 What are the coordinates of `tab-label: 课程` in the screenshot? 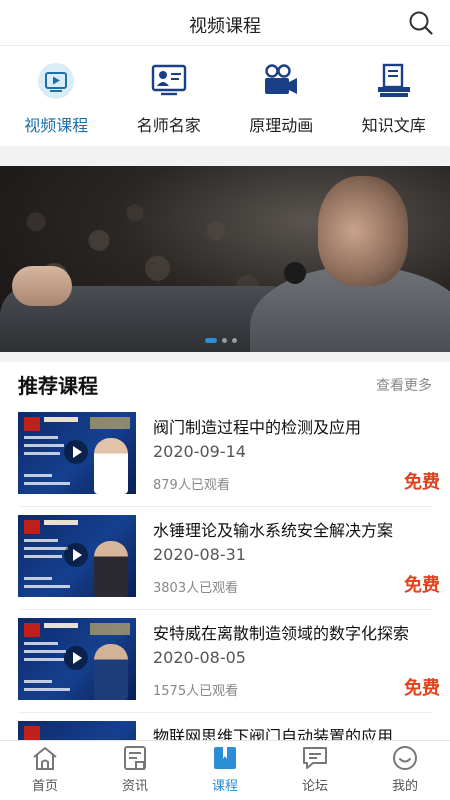 It's located at (224, 786).